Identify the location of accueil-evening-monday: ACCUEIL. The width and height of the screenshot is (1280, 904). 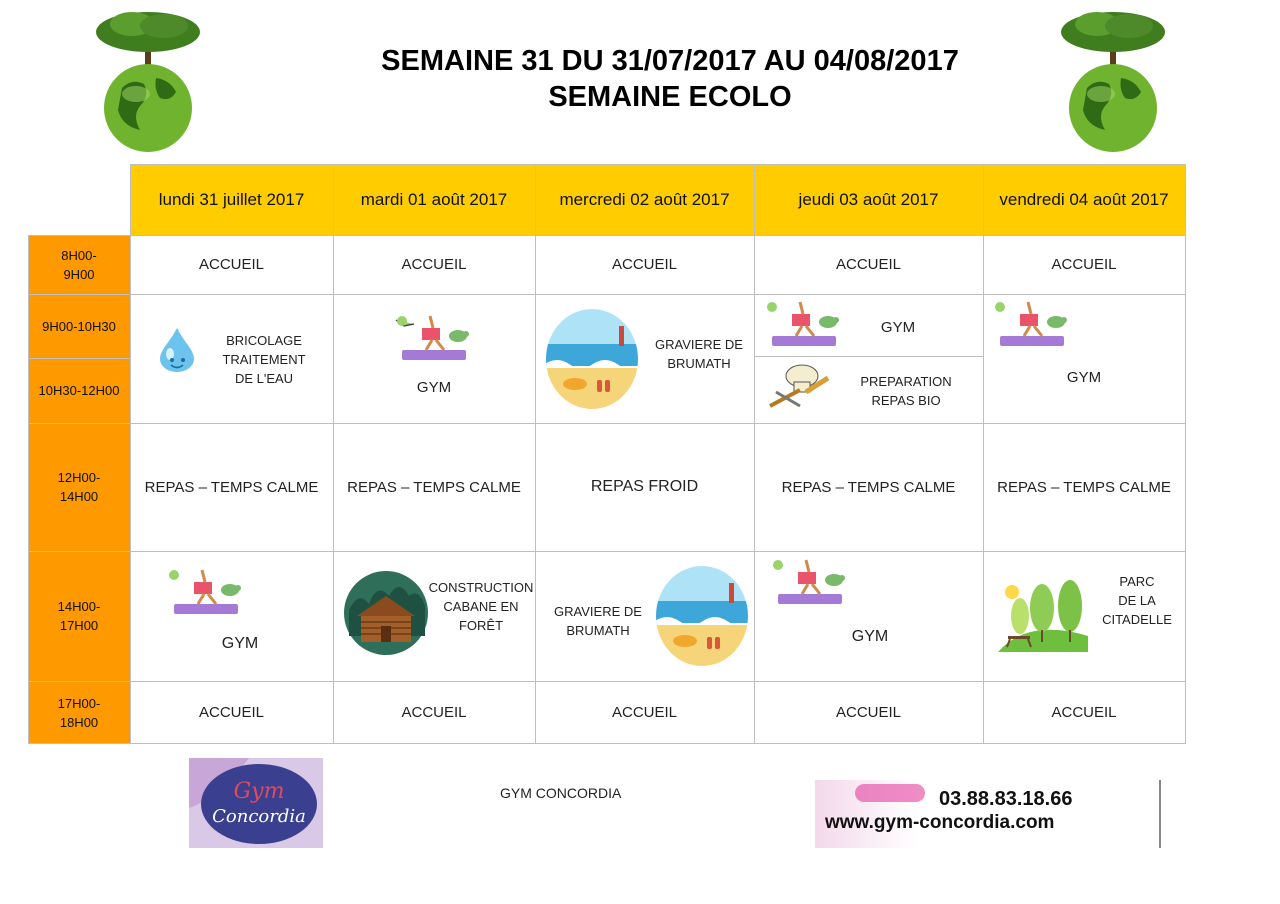
(231, 712).